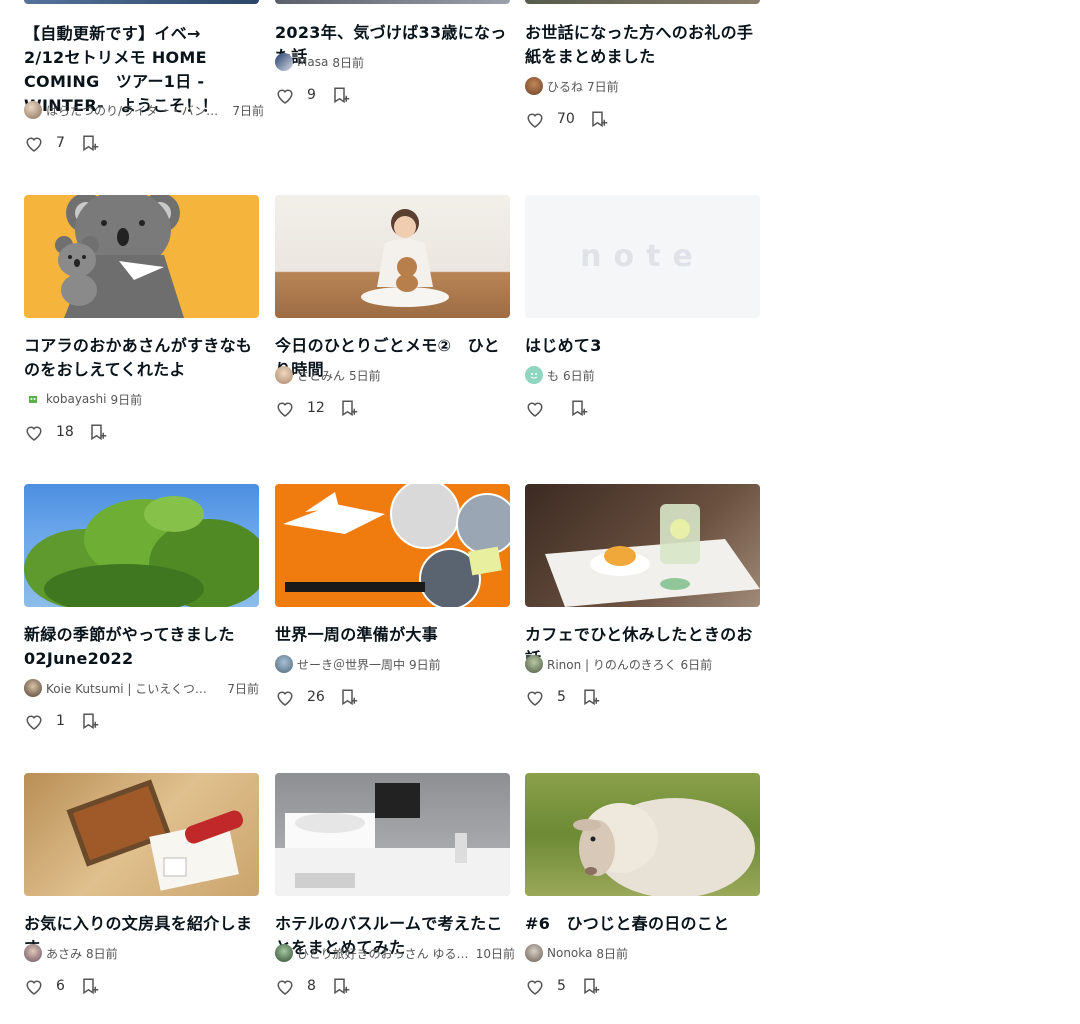 The height and width of the screenshot is (1024, 1080). I want to click on card-author: ひとり旅好きのおっさん ゆるゆる旅 10日前, so click(395, 953).